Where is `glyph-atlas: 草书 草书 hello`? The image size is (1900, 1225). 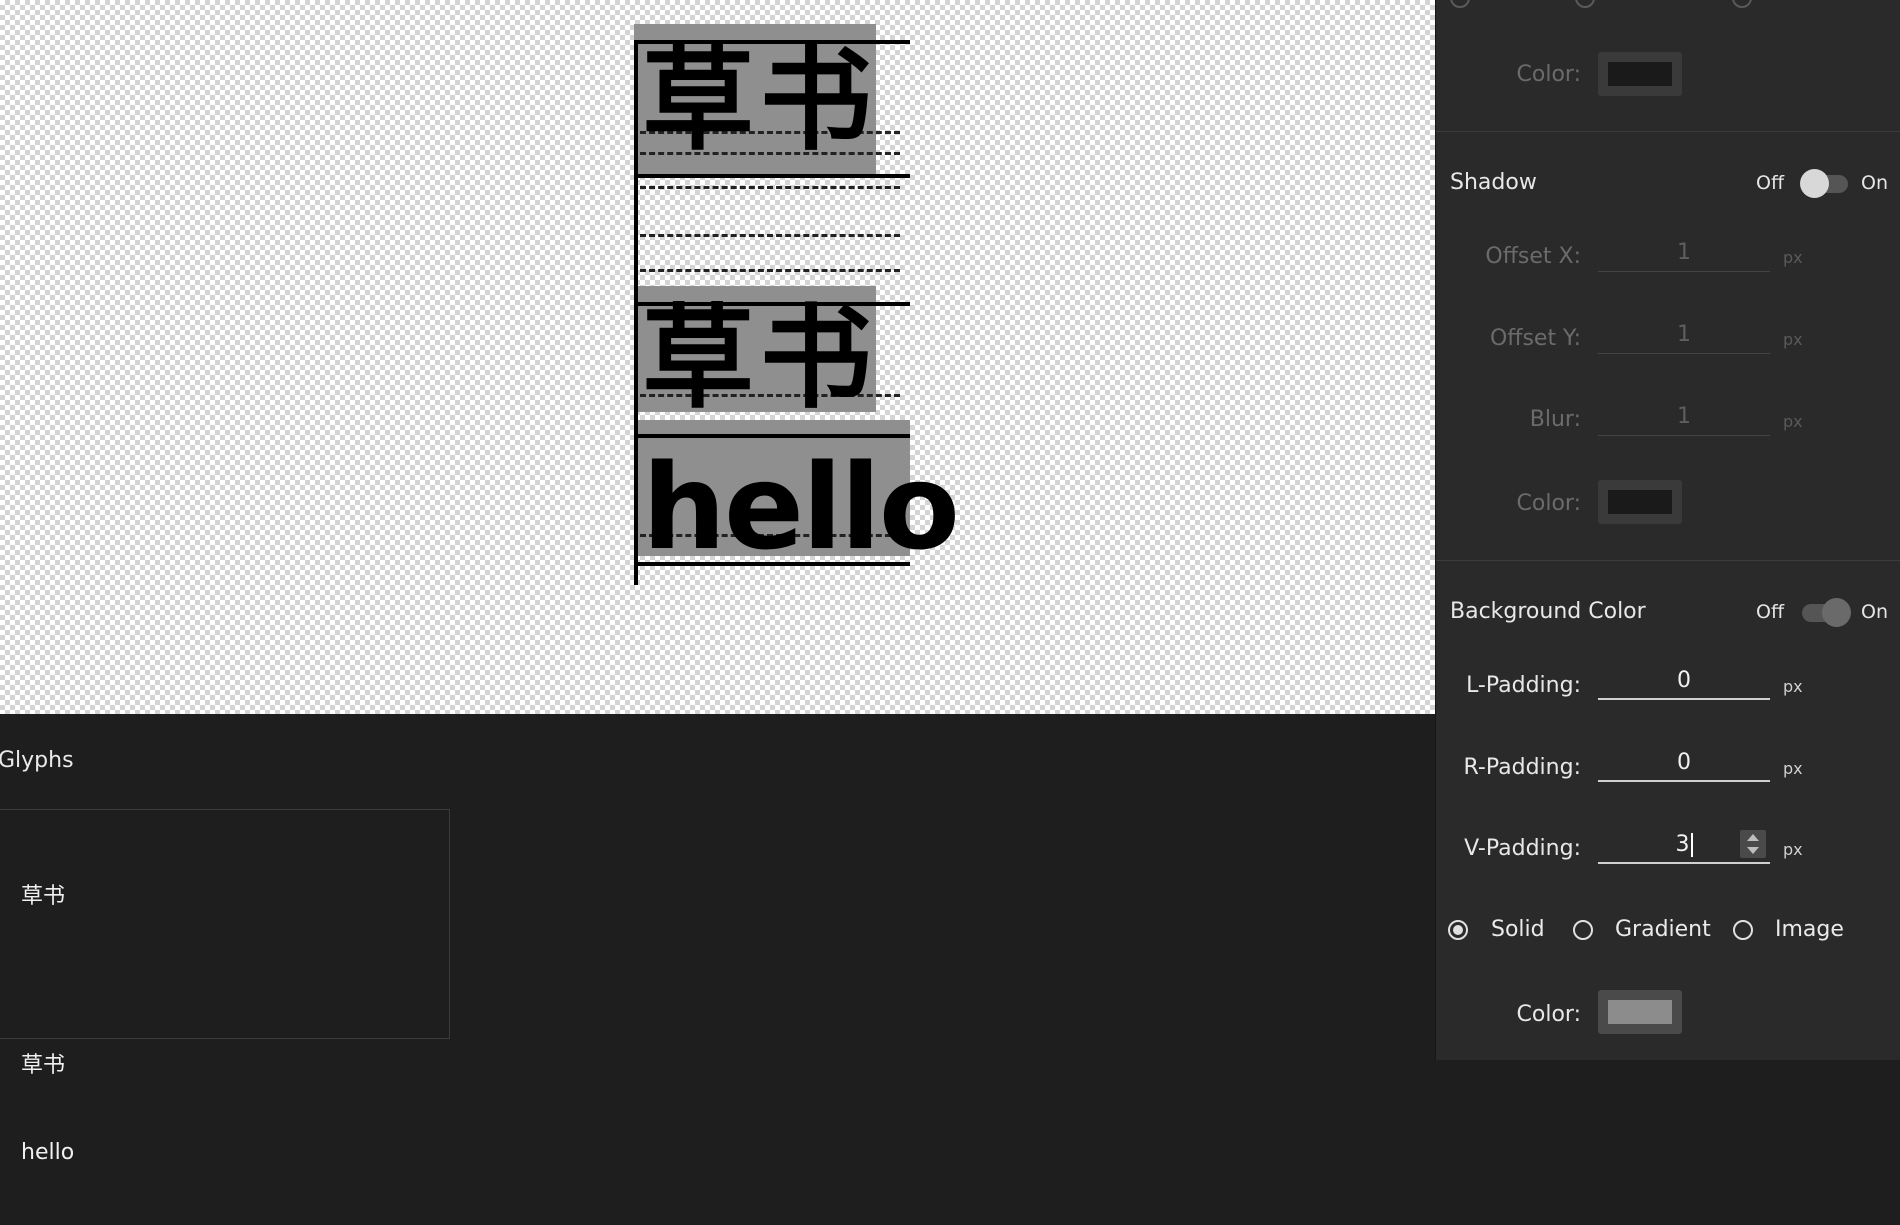 glyph-atlas: 草书 草书 hello is located at coordinates (797, 304).